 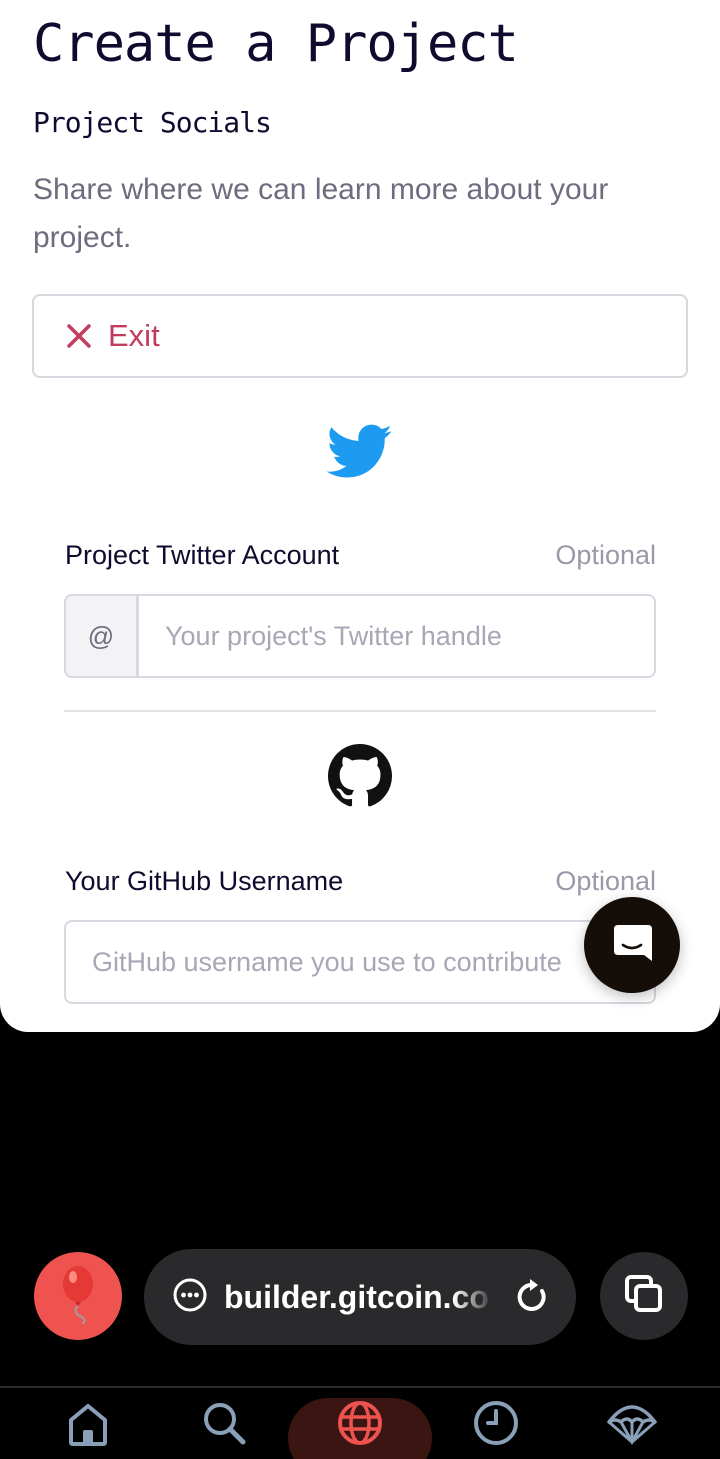 I want to click on home-icon, so click(x=88, y=1425).